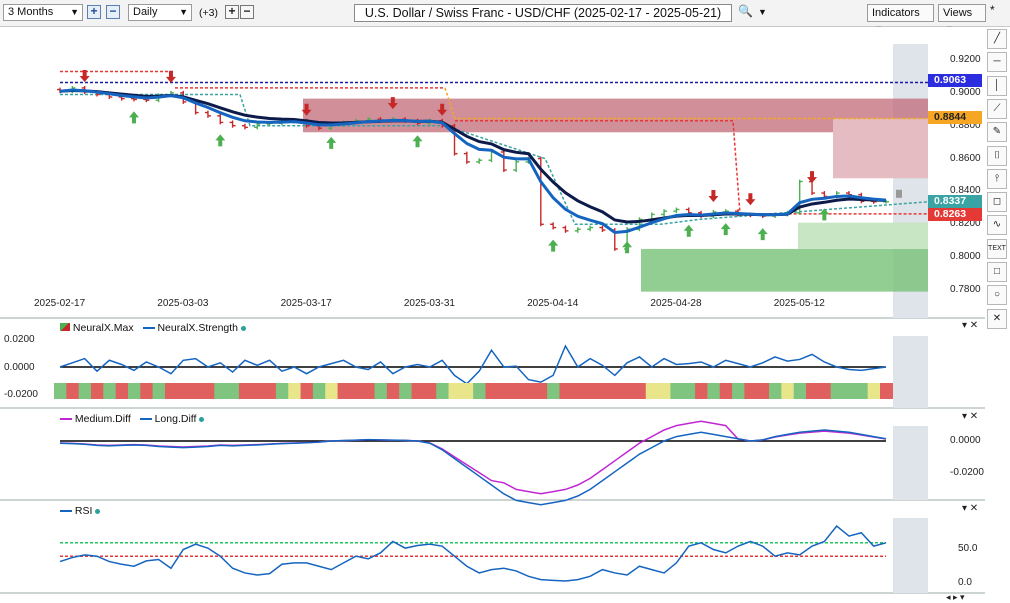 The image size is (1010, 603). I want to click on zoom-out-button: −, so click(113, 12).